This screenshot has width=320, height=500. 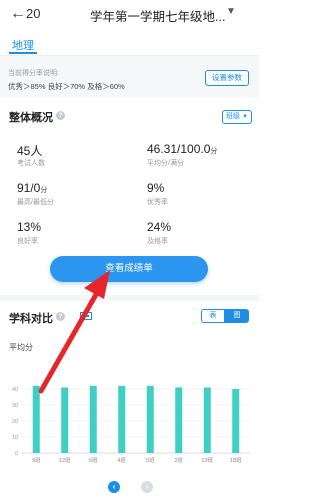 I want to click on stat-value: 24%, so click(x=159, y=227).